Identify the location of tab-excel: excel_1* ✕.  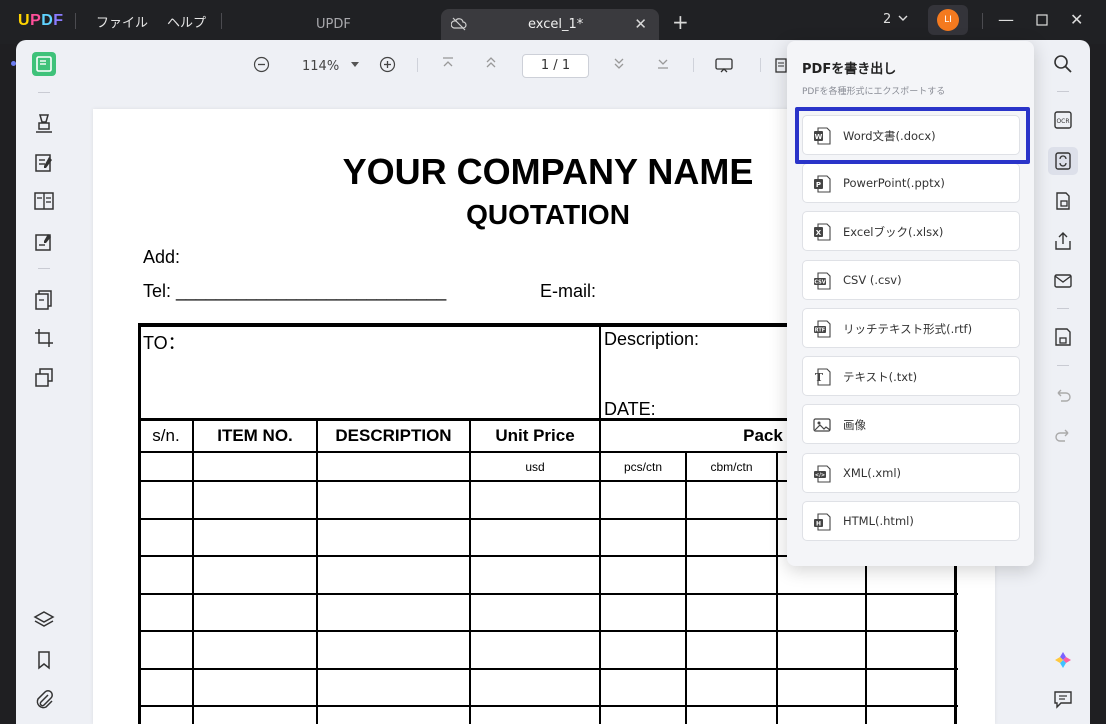
(550, 24).